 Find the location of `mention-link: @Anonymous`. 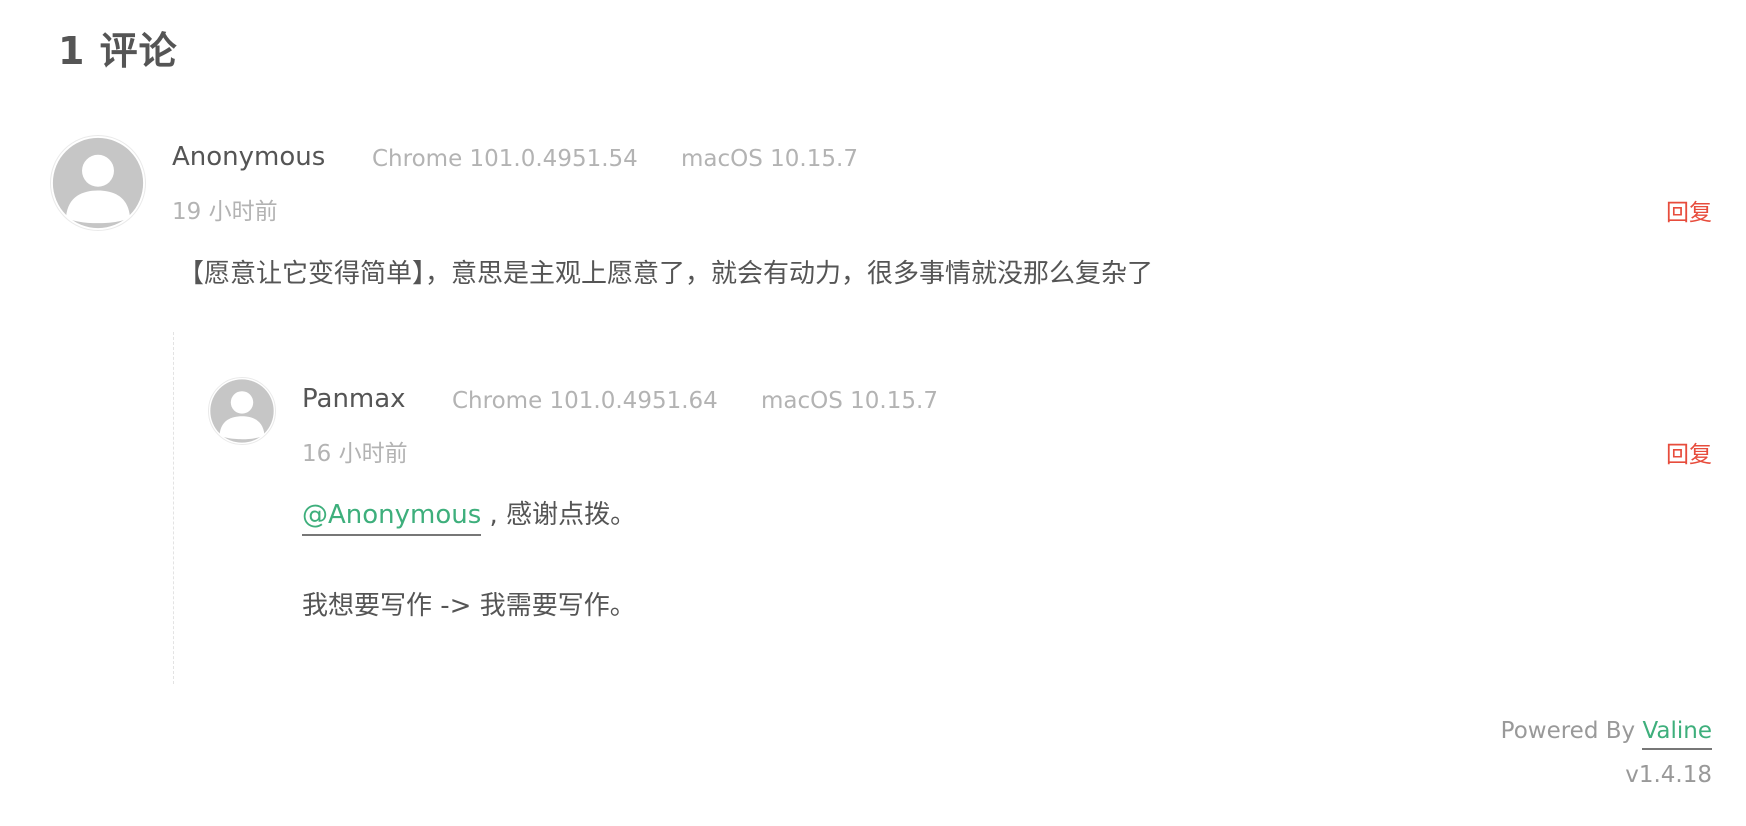

mention-link: @Anonymous is located at coordinates (392, 518).